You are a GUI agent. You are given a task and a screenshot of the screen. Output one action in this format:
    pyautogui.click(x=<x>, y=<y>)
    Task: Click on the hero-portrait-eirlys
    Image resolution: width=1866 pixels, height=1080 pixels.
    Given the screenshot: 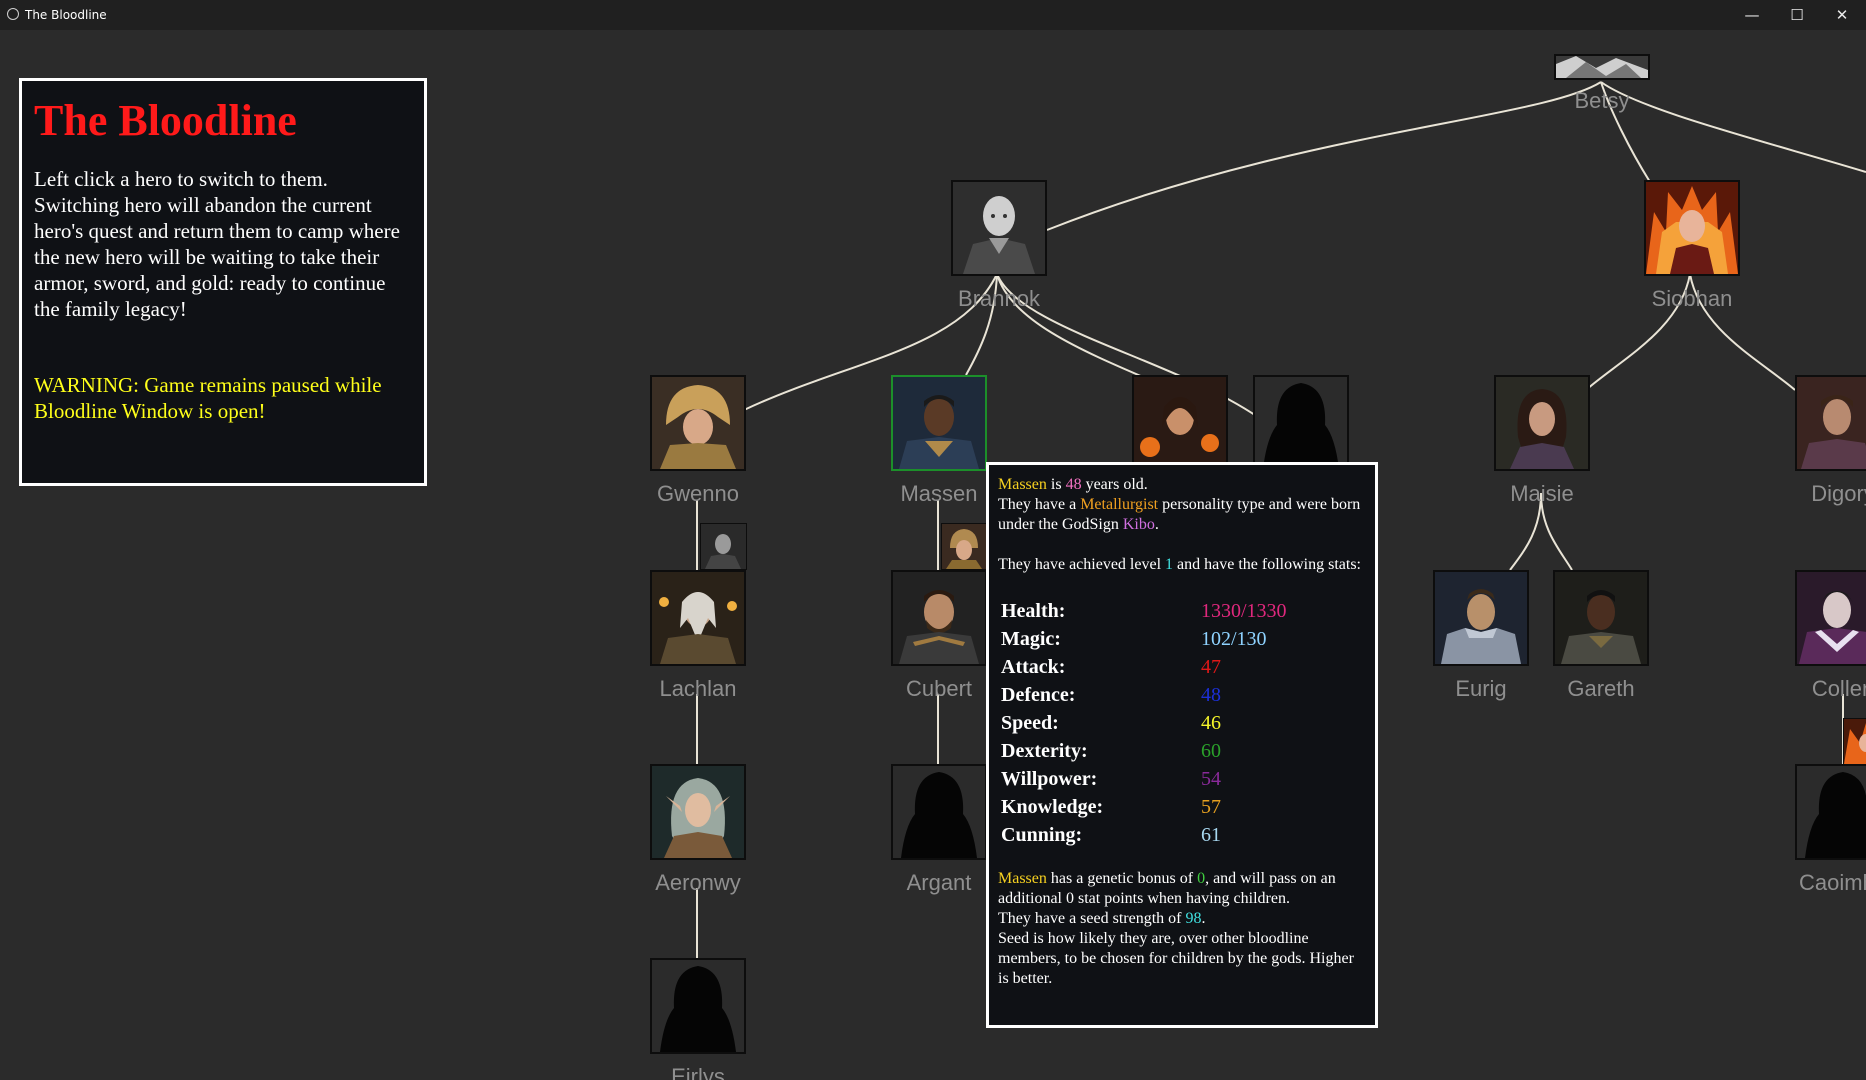 What is the action you would take?
    pyautogui.click(x=698, y=1006)
    